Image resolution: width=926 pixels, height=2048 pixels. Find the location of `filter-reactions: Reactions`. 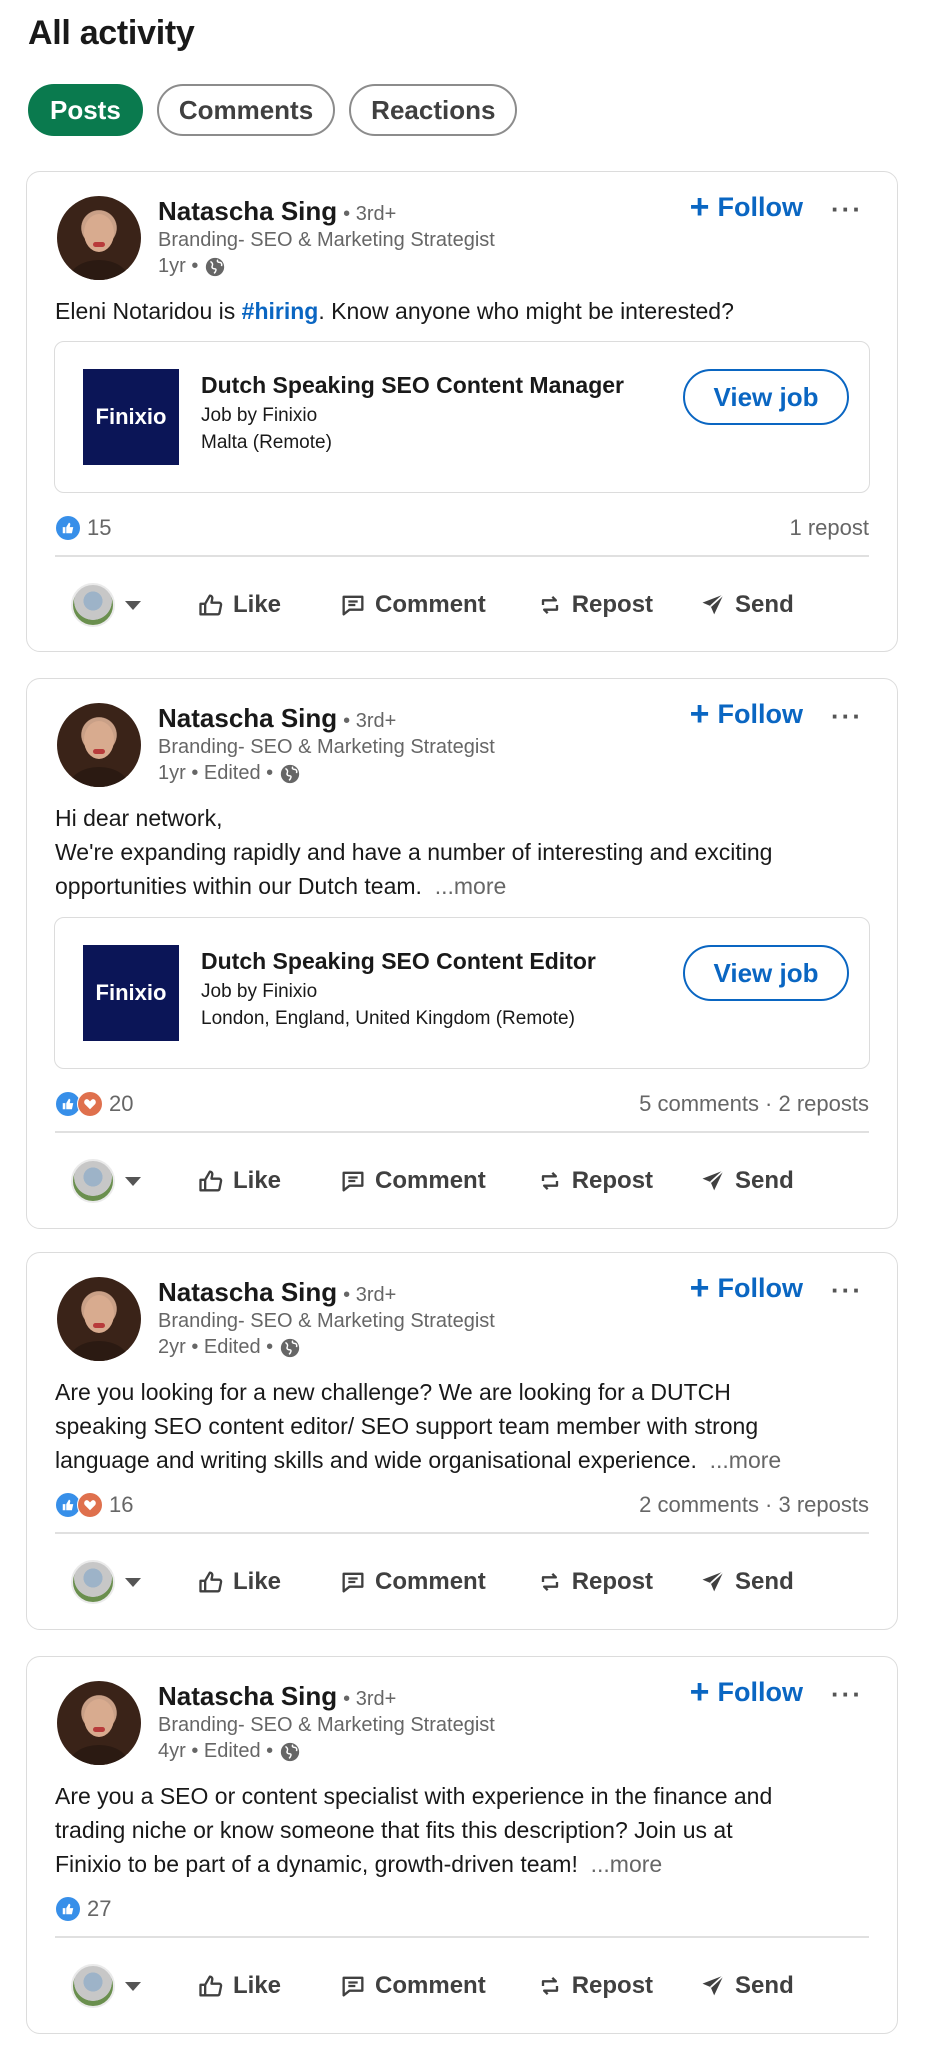

filter-reactions: Reactions is located at coordinates (433, 110).